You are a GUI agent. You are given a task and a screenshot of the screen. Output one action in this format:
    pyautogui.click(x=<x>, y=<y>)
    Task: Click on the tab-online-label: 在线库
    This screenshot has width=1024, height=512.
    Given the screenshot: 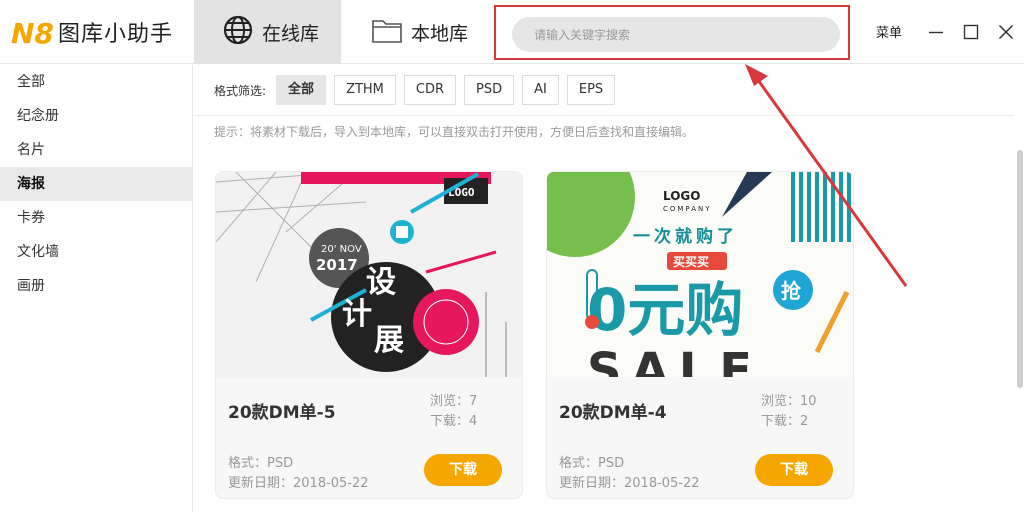 What is the action you would take?
    pyautogui.click(x=291, y=33)
    